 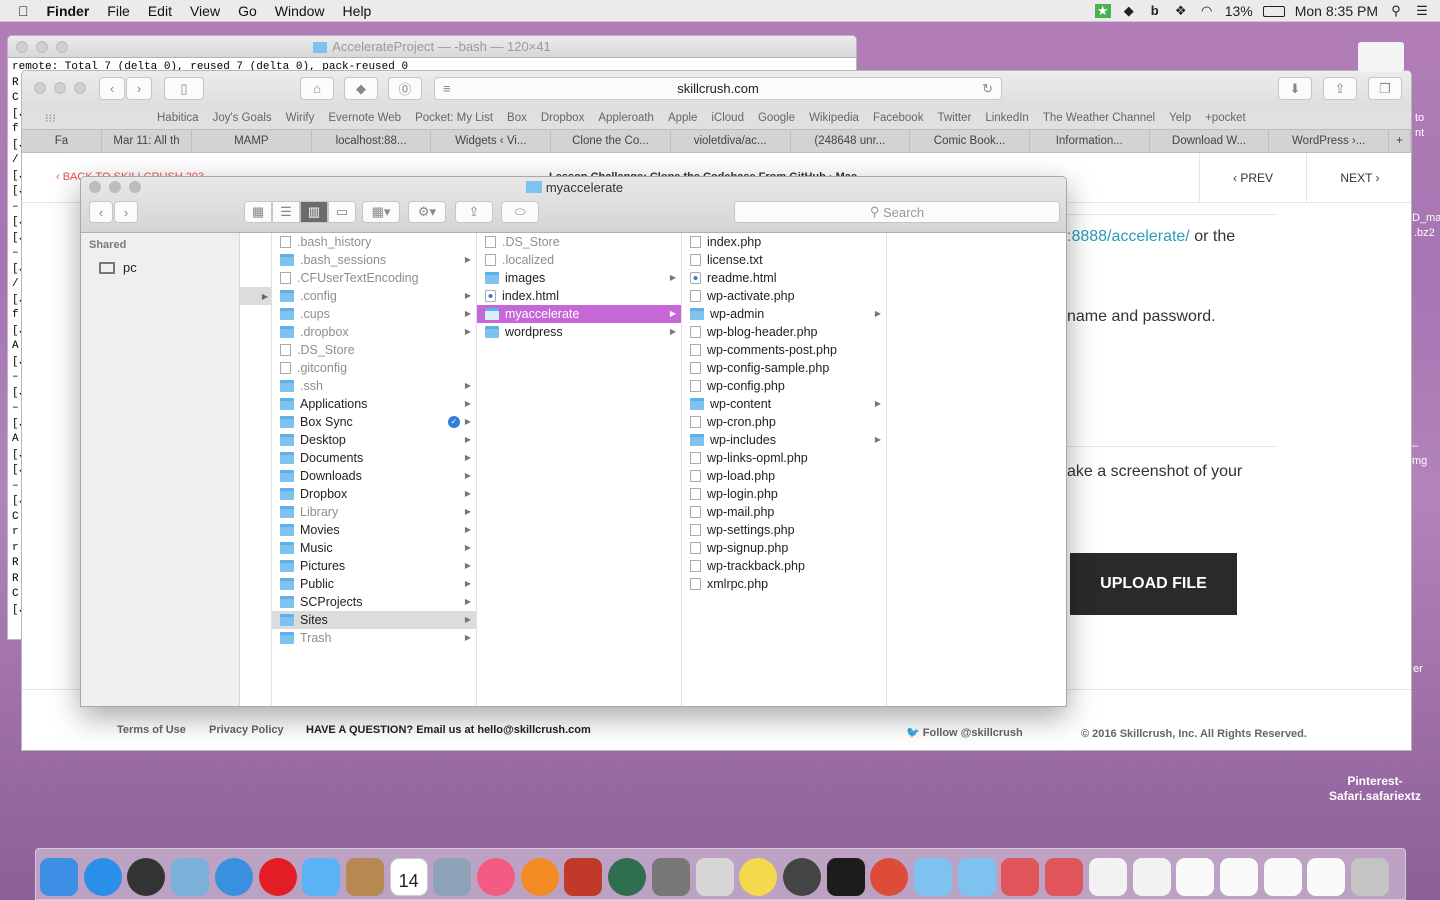 What do you see at coordinates (160, 11) in the screenshot?
I see `menu-edit: Edit` at bounding box center [160, 11].